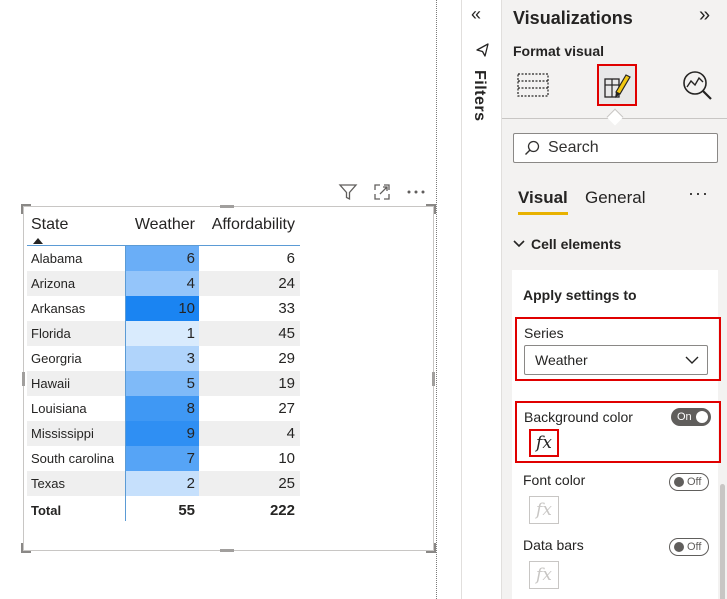  What do you see at coordinates (249, 226) in the screenshot?
I see `column-header-affordability: Affordability` at bounding box center [249, 226].